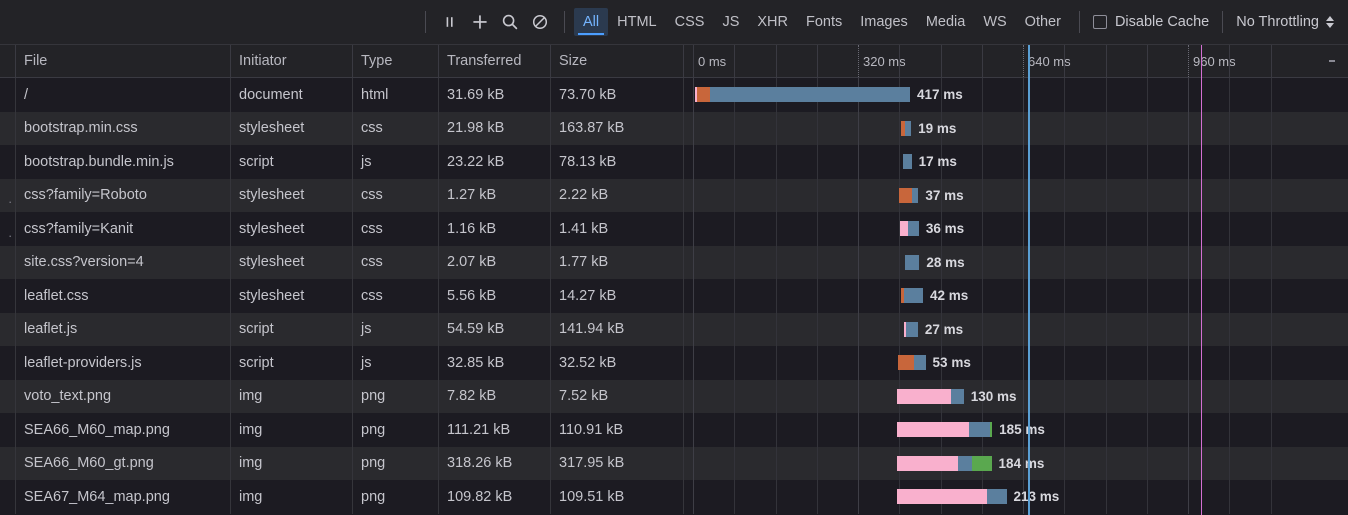 This screenshot has width=1348, height=515. What do you see at coordinates (123, 162) in the screenshot?
I see `row-file-name: bootstrap.bundle.min.js` at bounding box center [123, 162].